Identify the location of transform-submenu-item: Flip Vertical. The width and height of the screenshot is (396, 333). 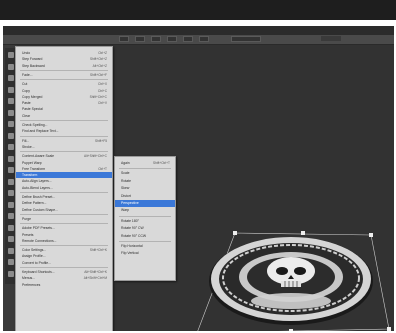
(145, 253).